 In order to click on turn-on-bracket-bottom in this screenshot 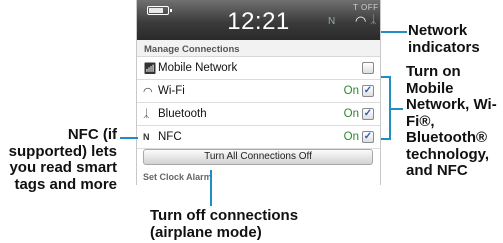, I will do `click(386, 139)`.